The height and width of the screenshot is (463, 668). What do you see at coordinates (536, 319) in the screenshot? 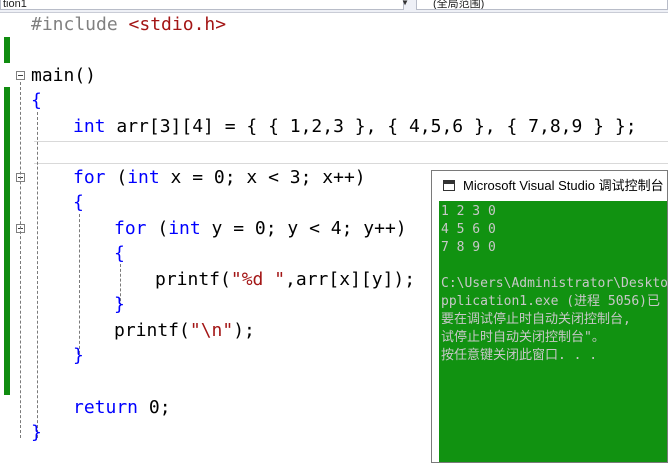
I see `console-line: 要在调试停止时自动关闭控制台,` at bounding box center [536, 319].